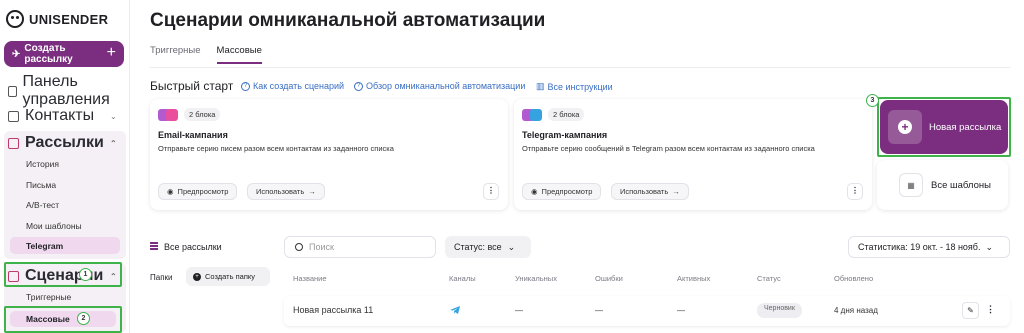 The height and width of the screenshot is (333, 1024). What do you see at coordinates (911, 185) in the screenshot?
I see `grid-icon: ▦` at bounding box center [911, 185].